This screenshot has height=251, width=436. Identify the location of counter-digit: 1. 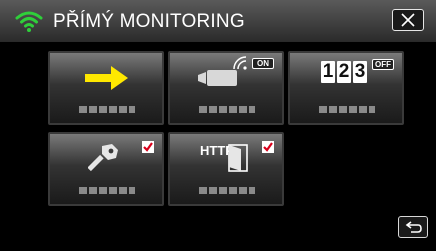
(328, 72).